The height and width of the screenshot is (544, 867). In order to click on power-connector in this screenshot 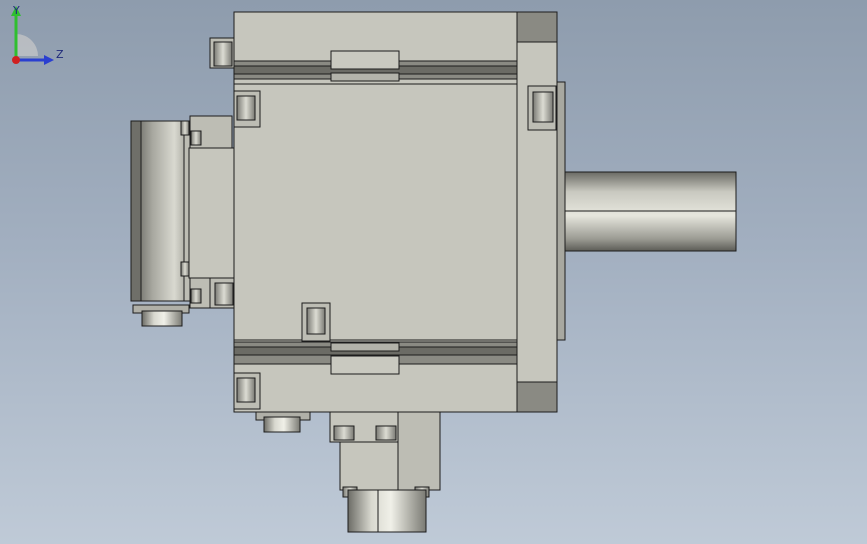, I will do `click(282, 424)`.